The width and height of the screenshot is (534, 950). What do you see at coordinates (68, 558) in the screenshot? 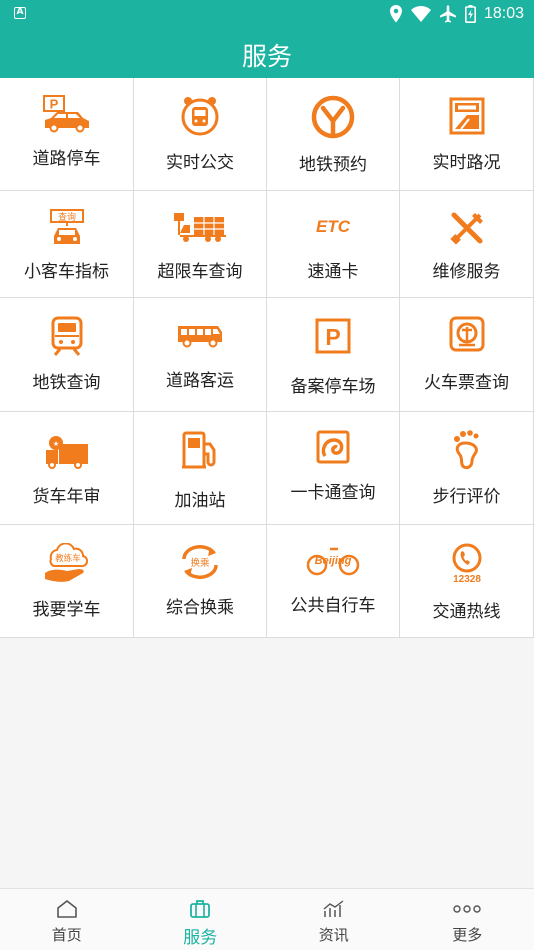
I see `svg-text: 教练车` at bounding box center [68, 558].